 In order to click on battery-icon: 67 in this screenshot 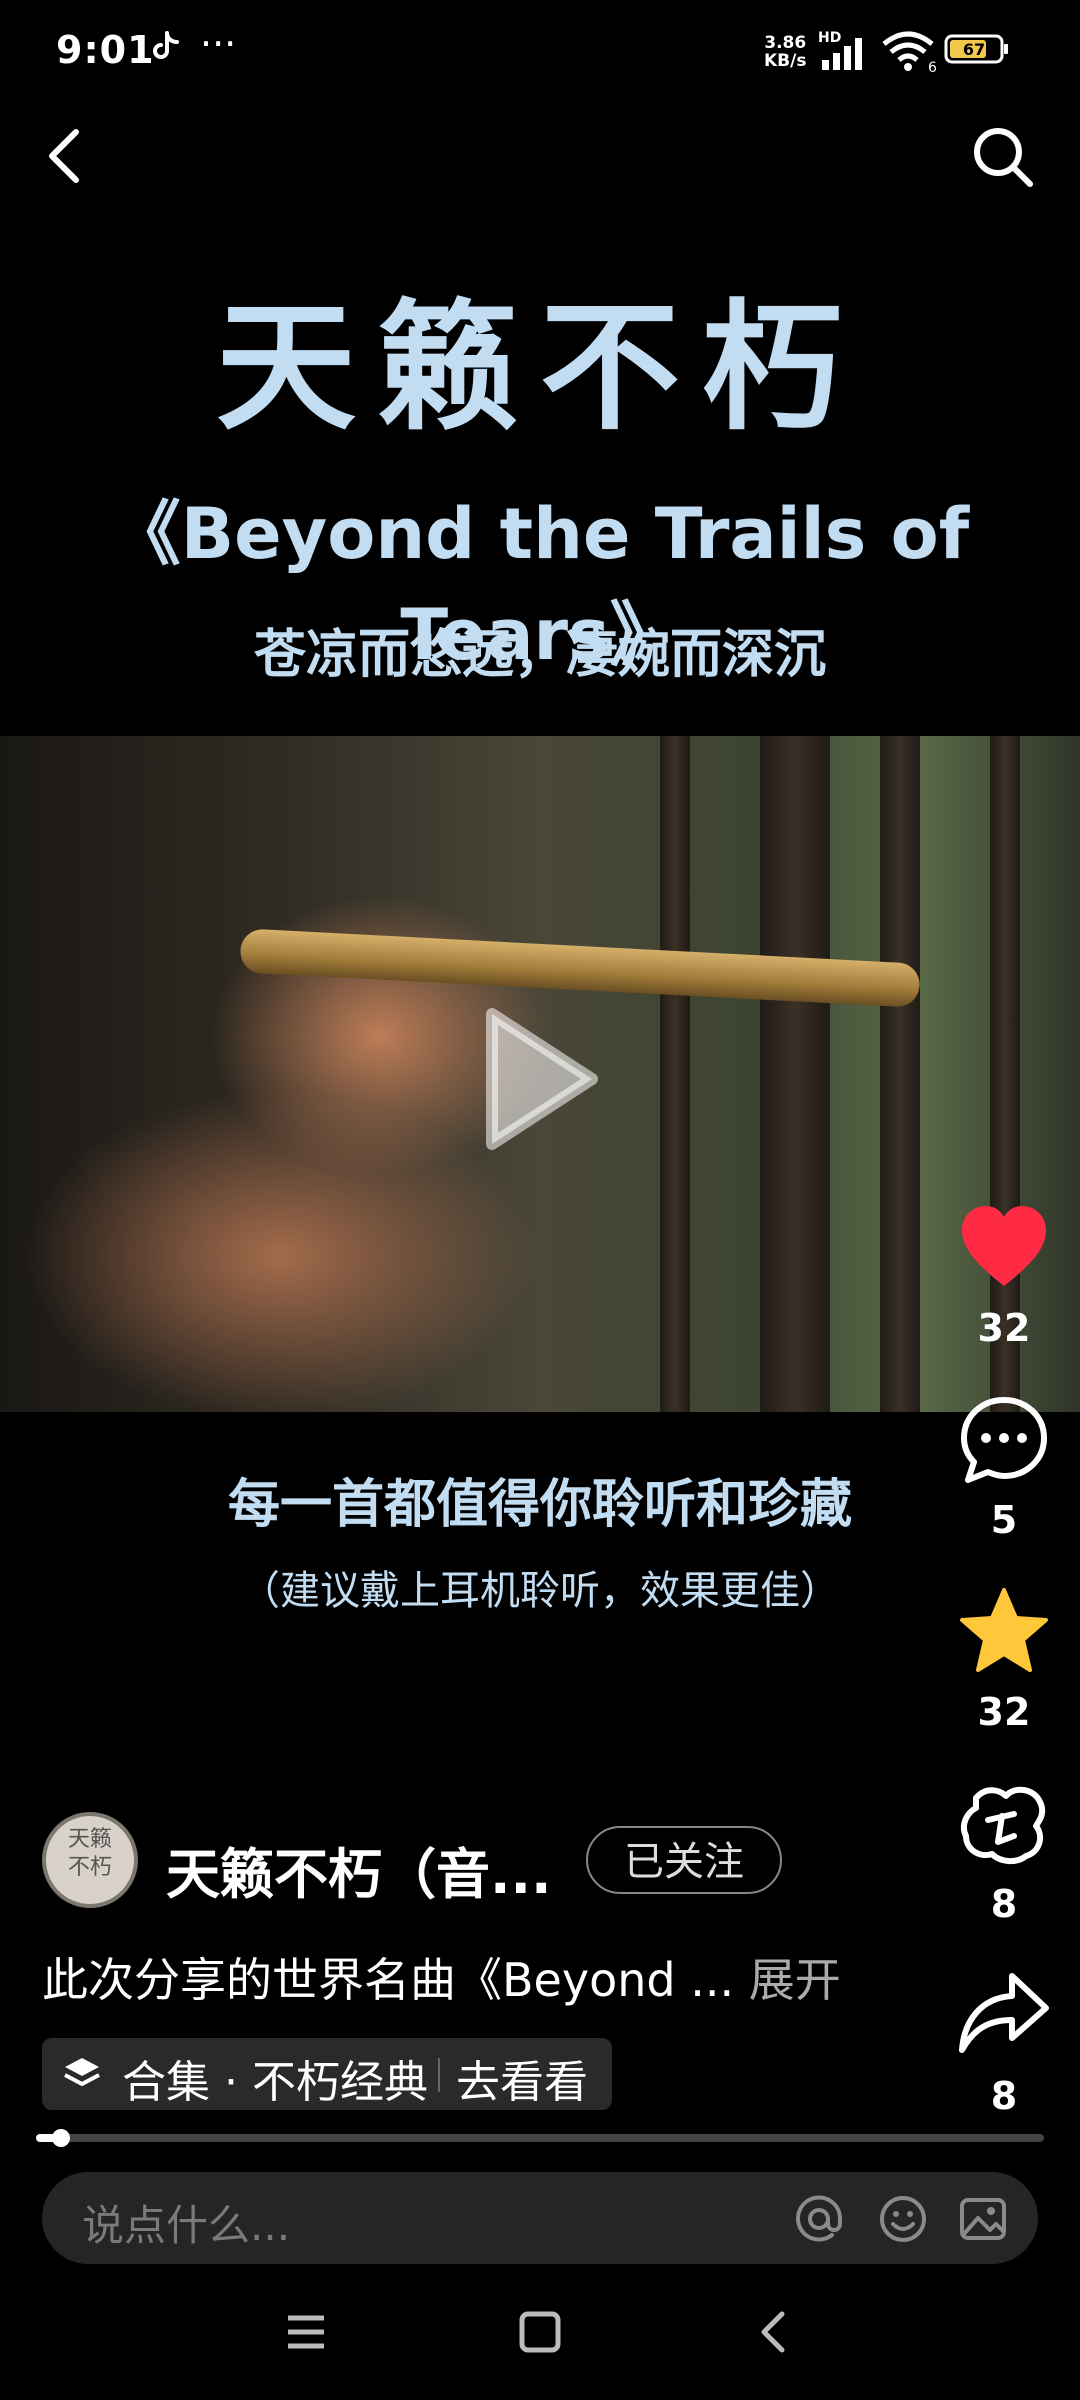, I will do `click(976, 49)`.